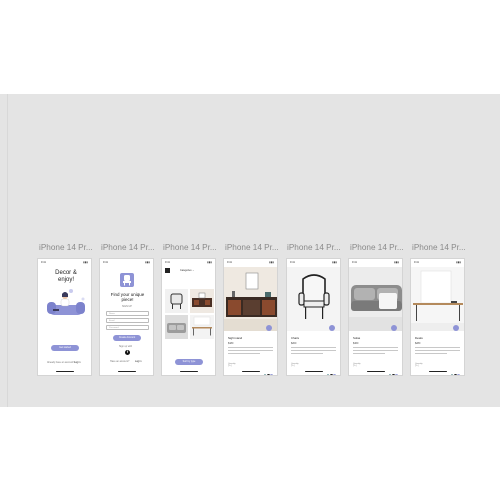 Image resolution: width=500 pixels, height=500 pixels. What do you see at coordinates (437, 299) in the screenshot?
I see `desk-photo` at bounding box center [437, 299].